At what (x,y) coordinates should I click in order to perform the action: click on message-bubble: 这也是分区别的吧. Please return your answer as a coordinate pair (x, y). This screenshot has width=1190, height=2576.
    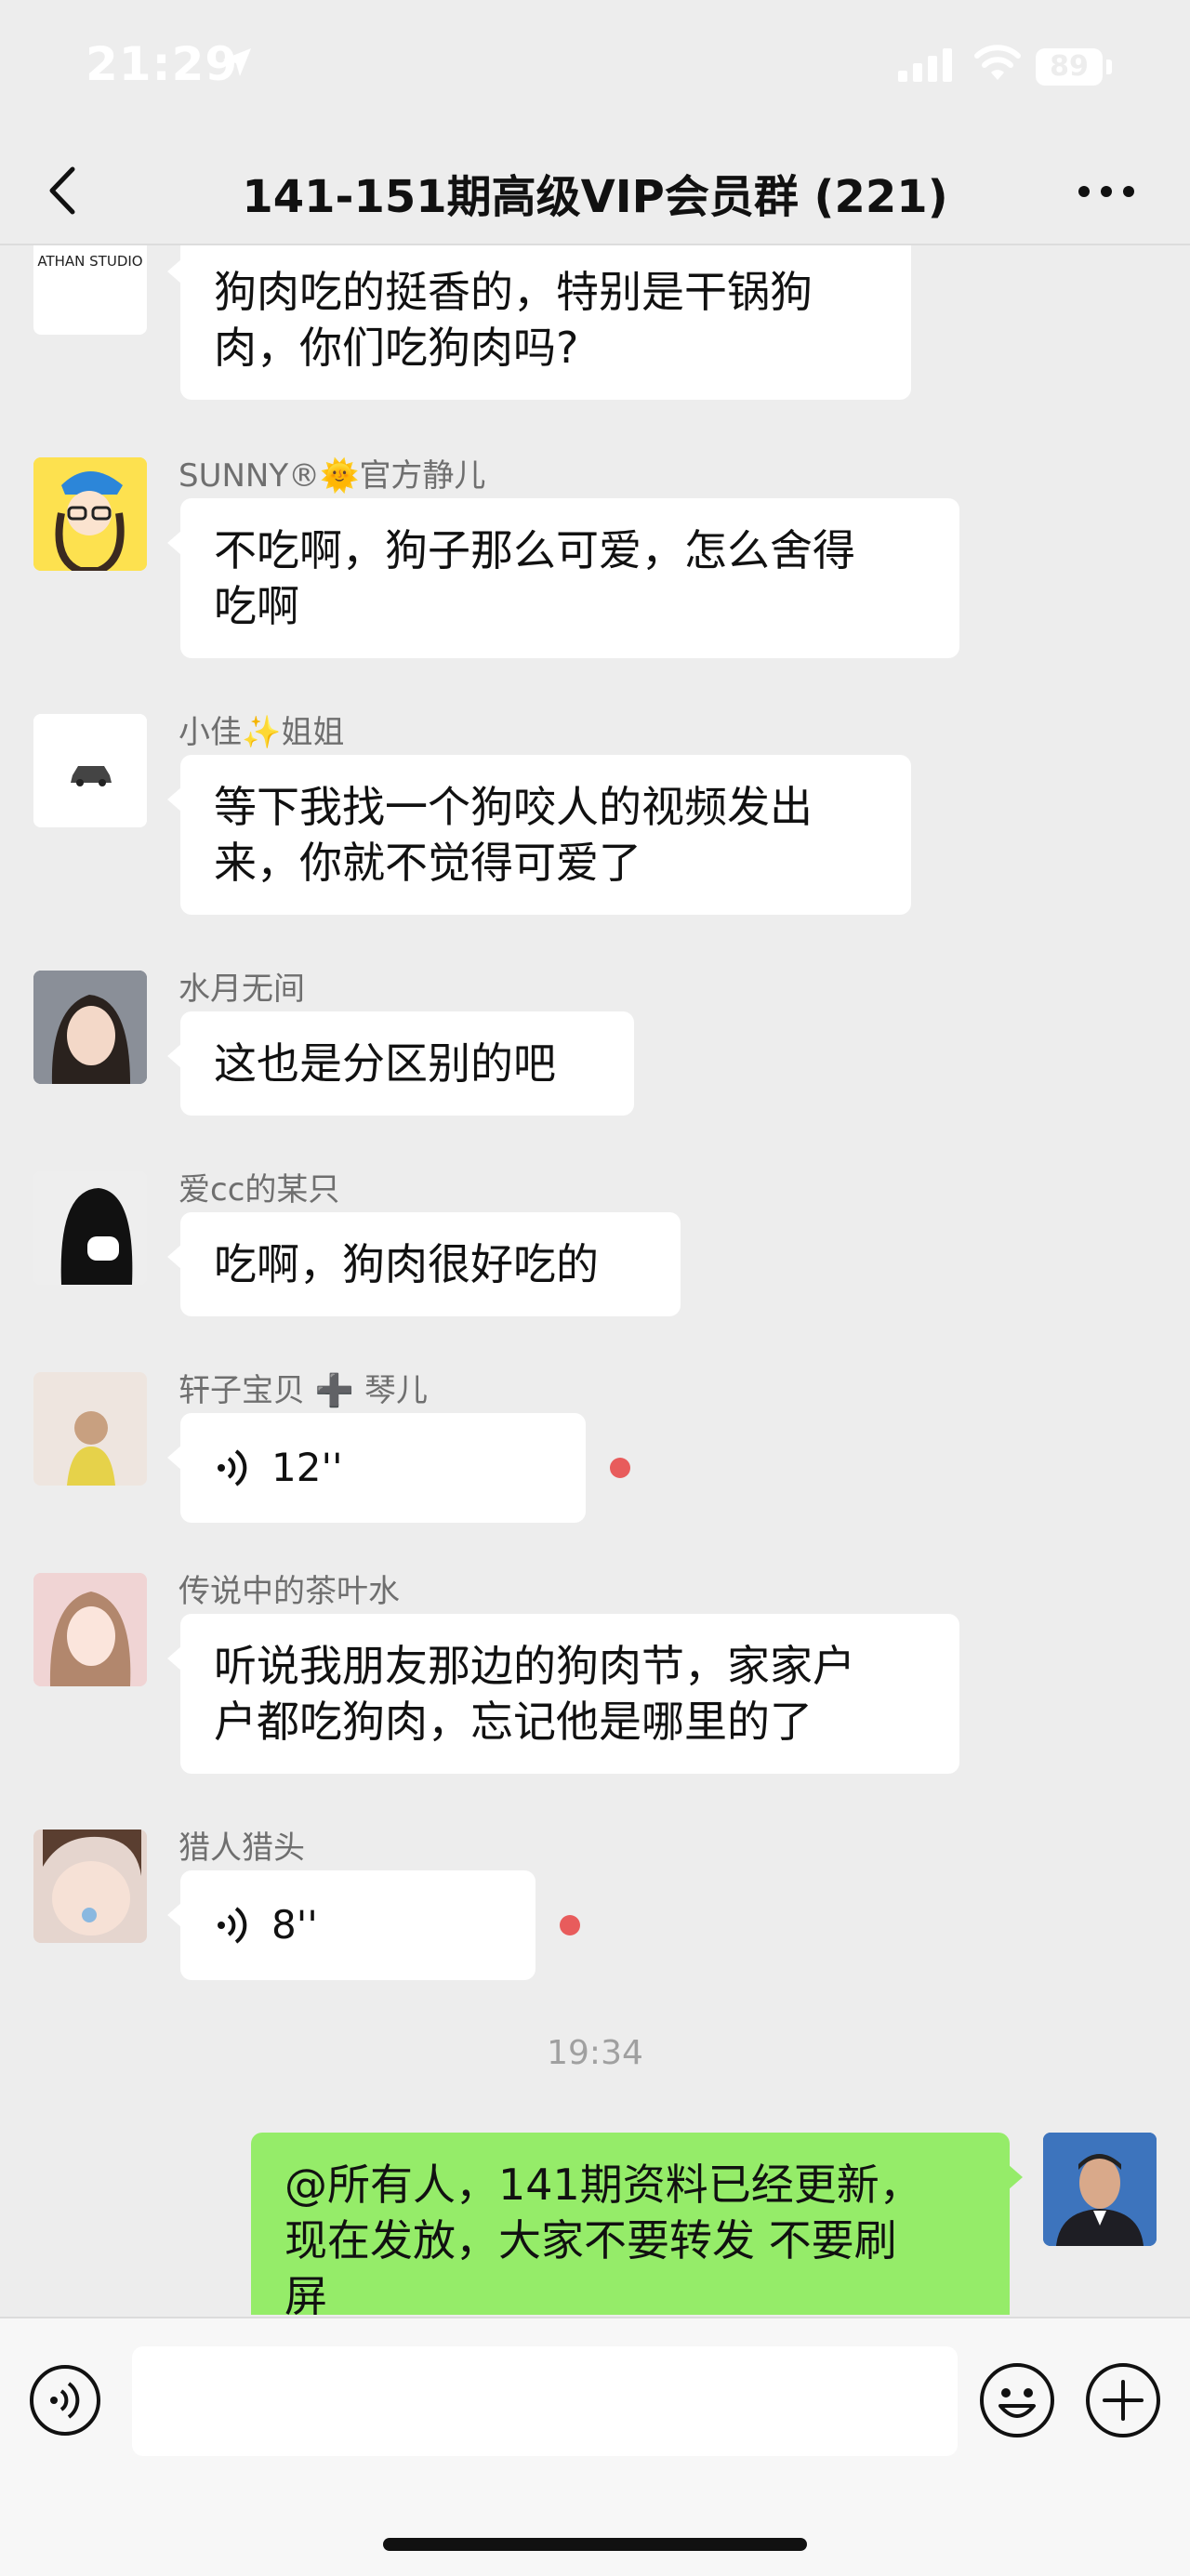
    Looking at the image, I should click on (400, 1063).